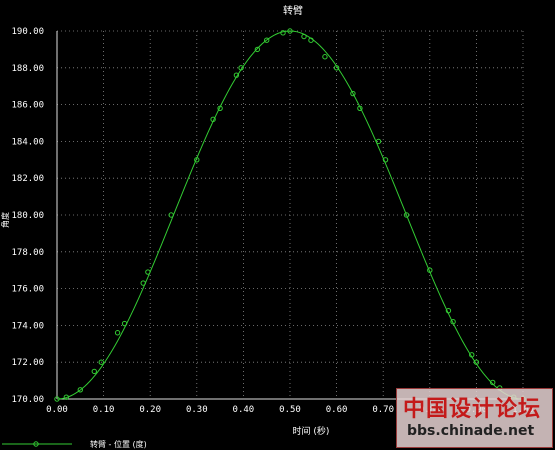  Describe the element at coordinates (293, 10) in the screenshot. I see `chart-title: 转臂` at that location.